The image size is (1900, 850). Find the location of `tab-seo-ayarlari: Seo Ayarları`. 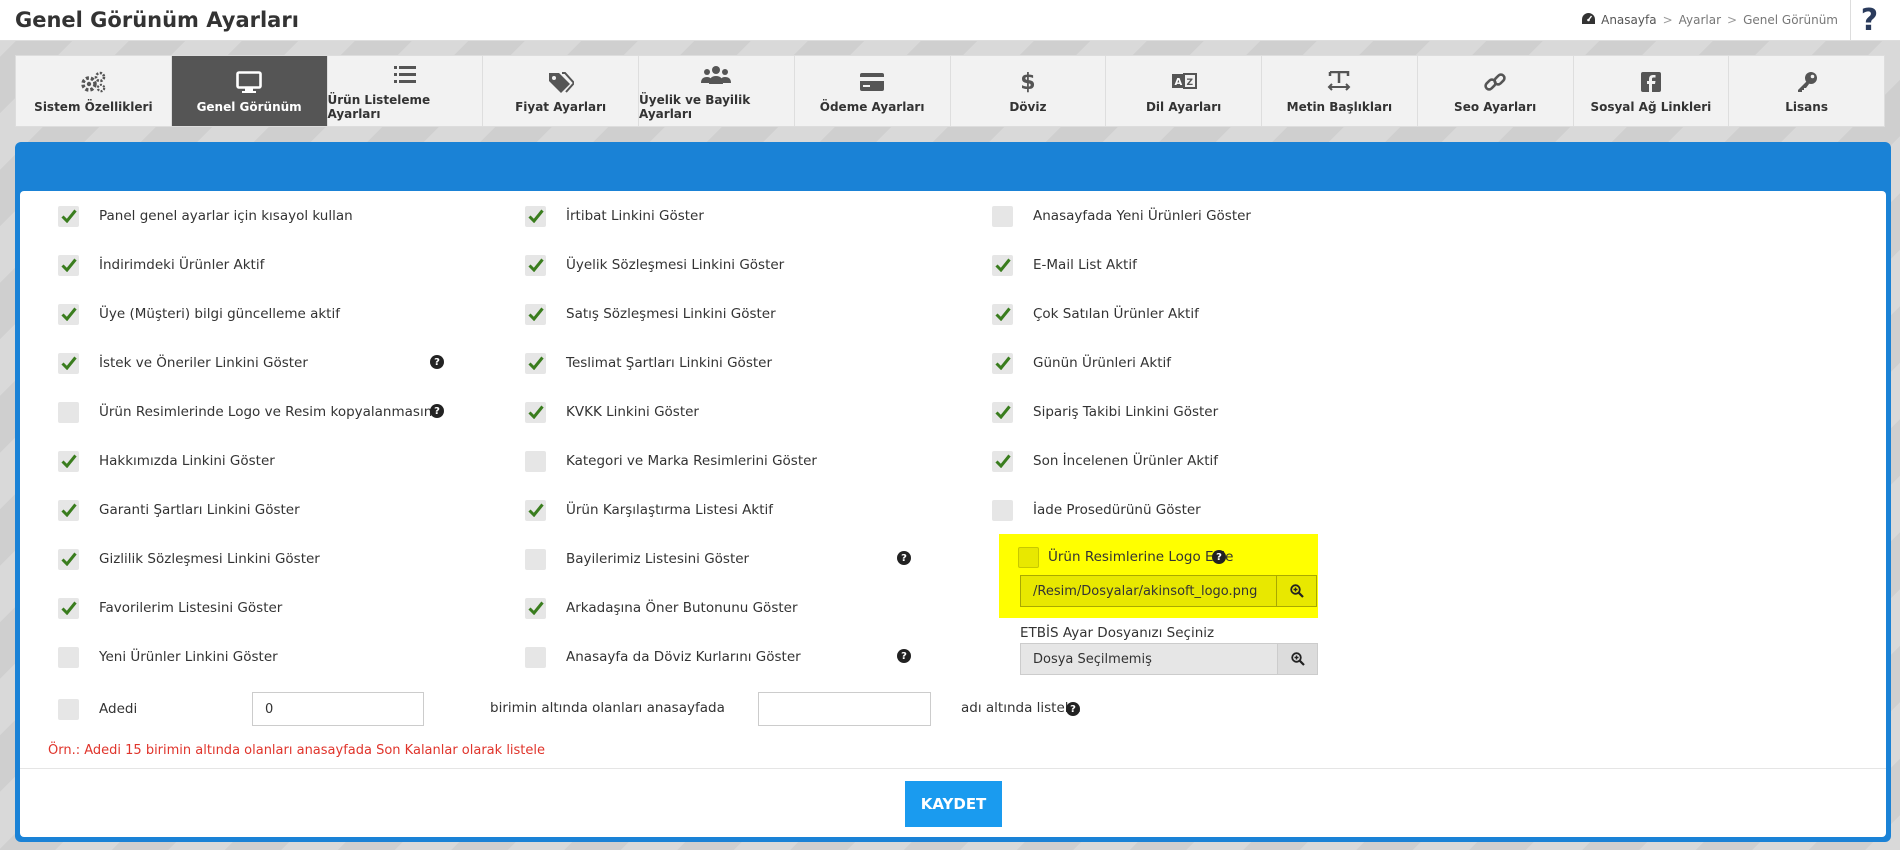

tab-seo-ayarlari: Seo Ayarları is located at coordinates (1496, 91).